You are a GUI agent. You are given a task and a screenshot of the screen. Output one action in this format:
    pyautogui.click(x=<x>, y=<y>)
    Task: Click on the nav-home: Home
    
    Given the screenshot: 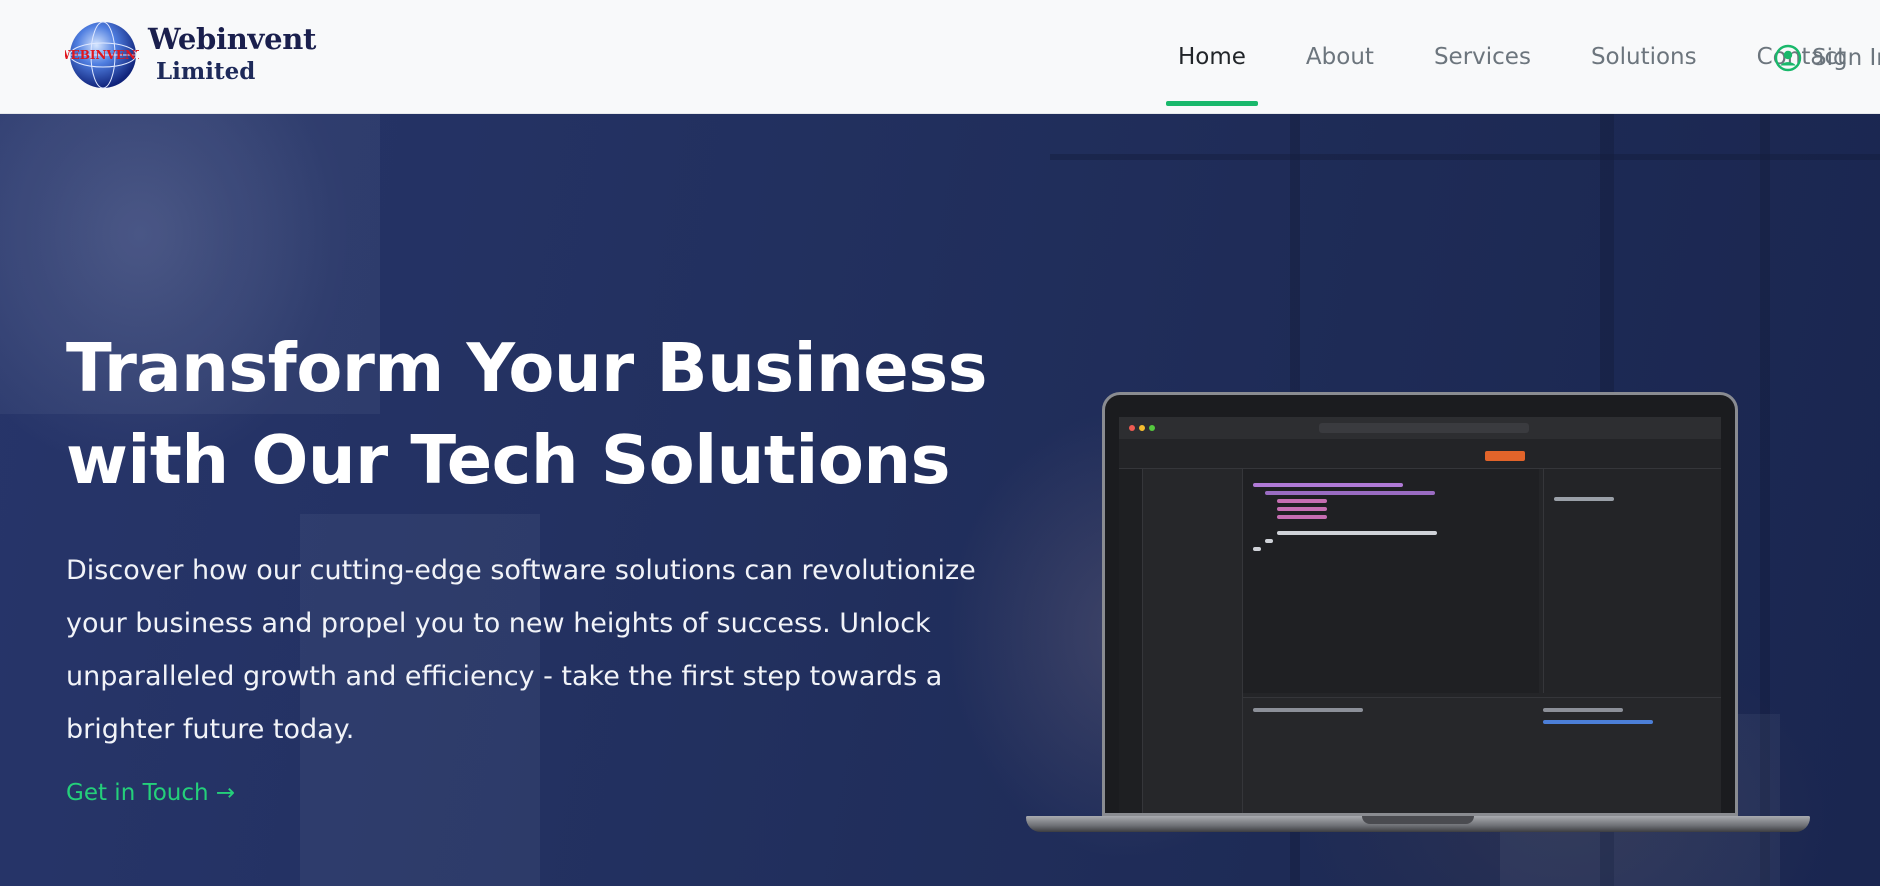 What is the action you would take?
    pyautogui.click(x=1212, y=71)
    